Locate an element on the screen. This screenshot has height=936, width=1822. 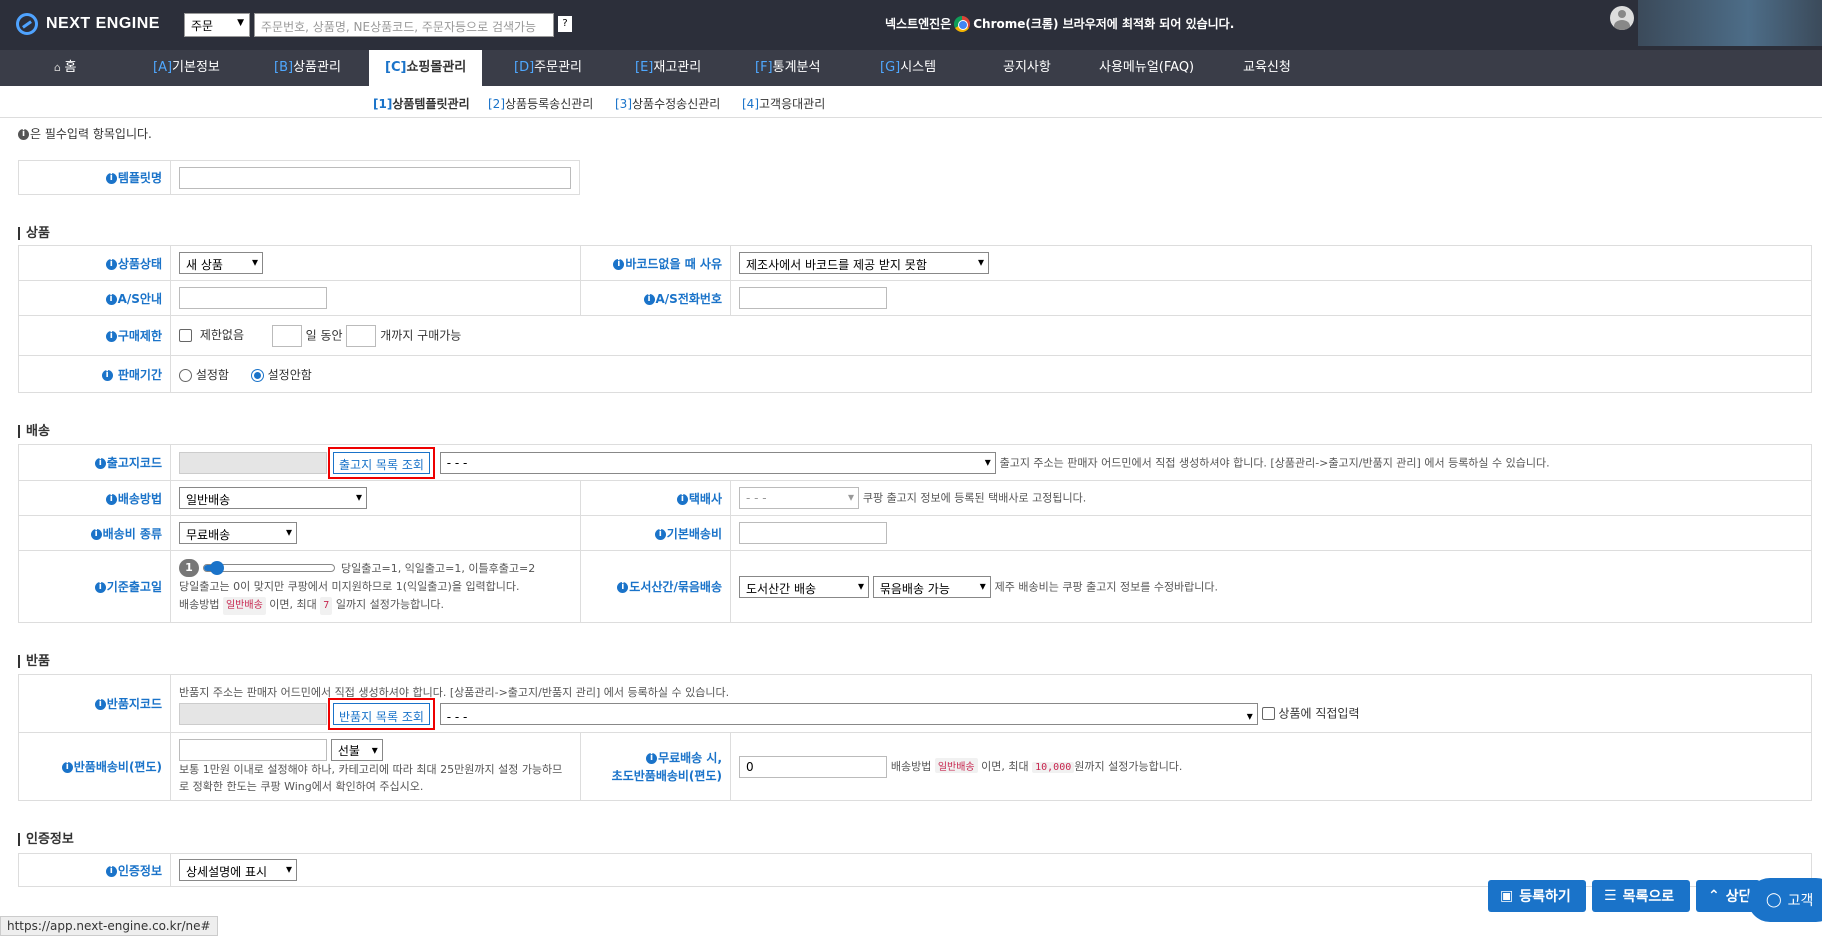
register-button: ▣ 등록하기 is located at coordinates (1537, 896).